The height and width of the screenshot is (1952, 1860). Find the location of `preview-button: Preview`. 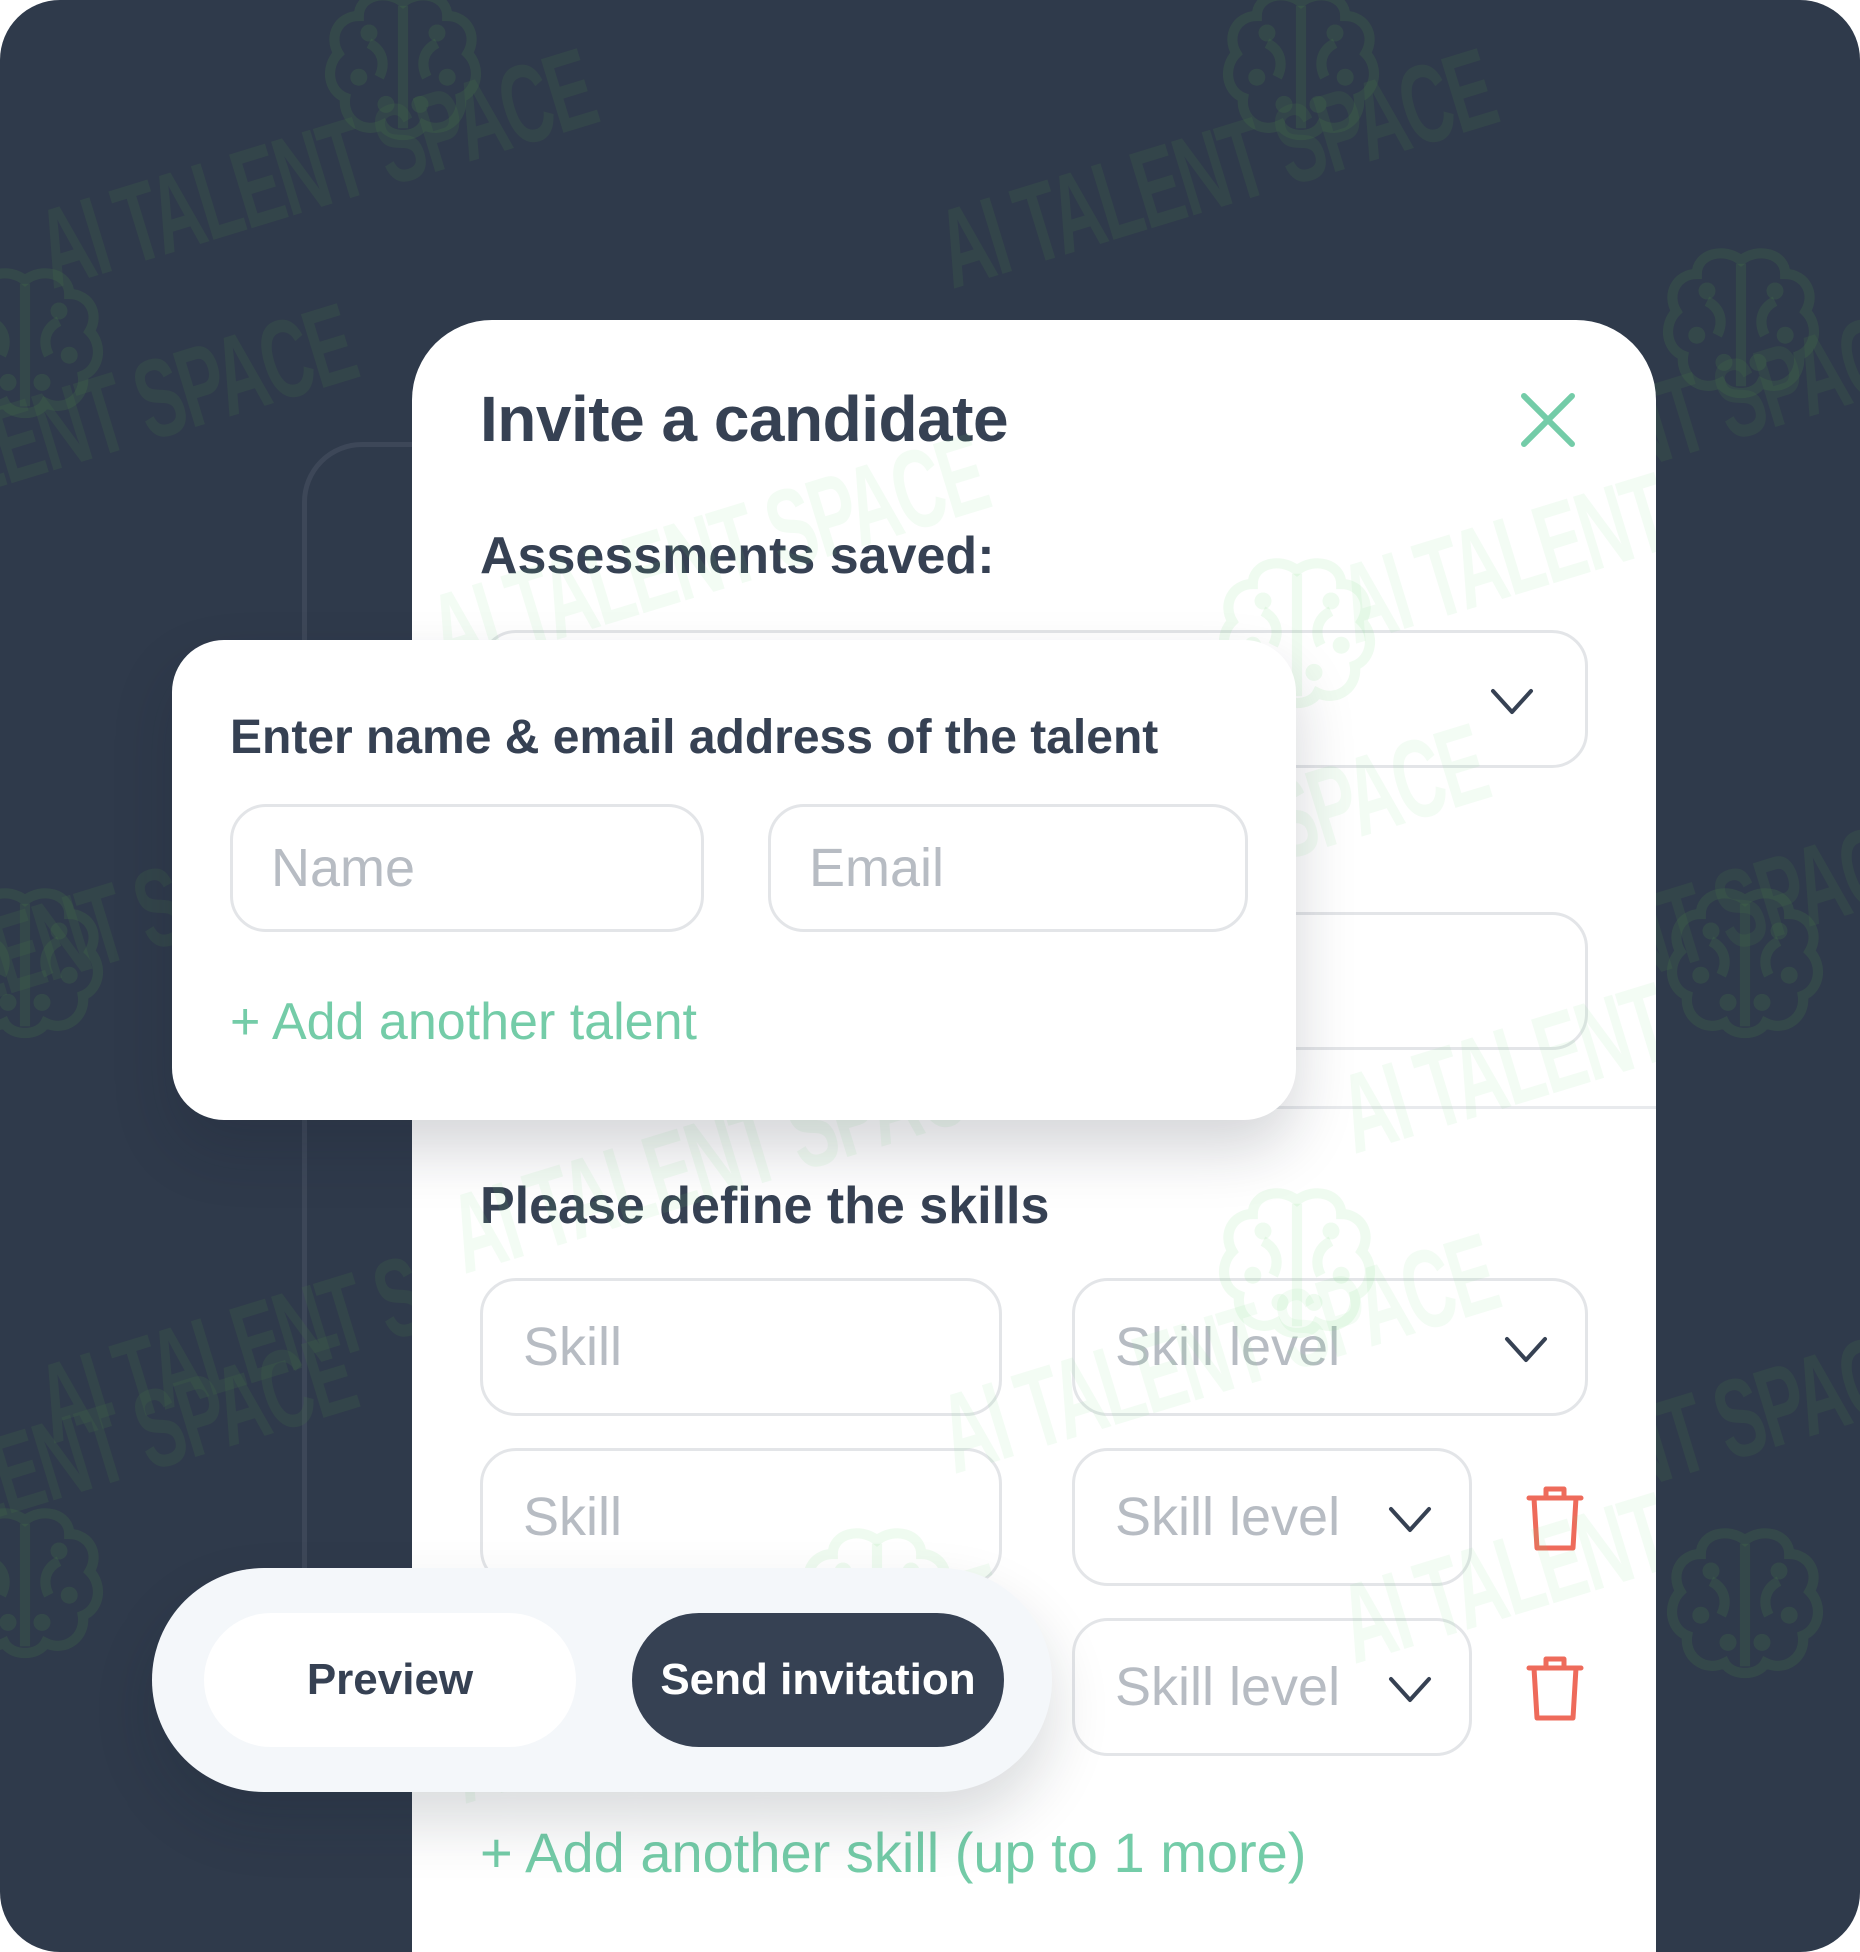

preview-button: Preview is located at coordinates (390, 1680).